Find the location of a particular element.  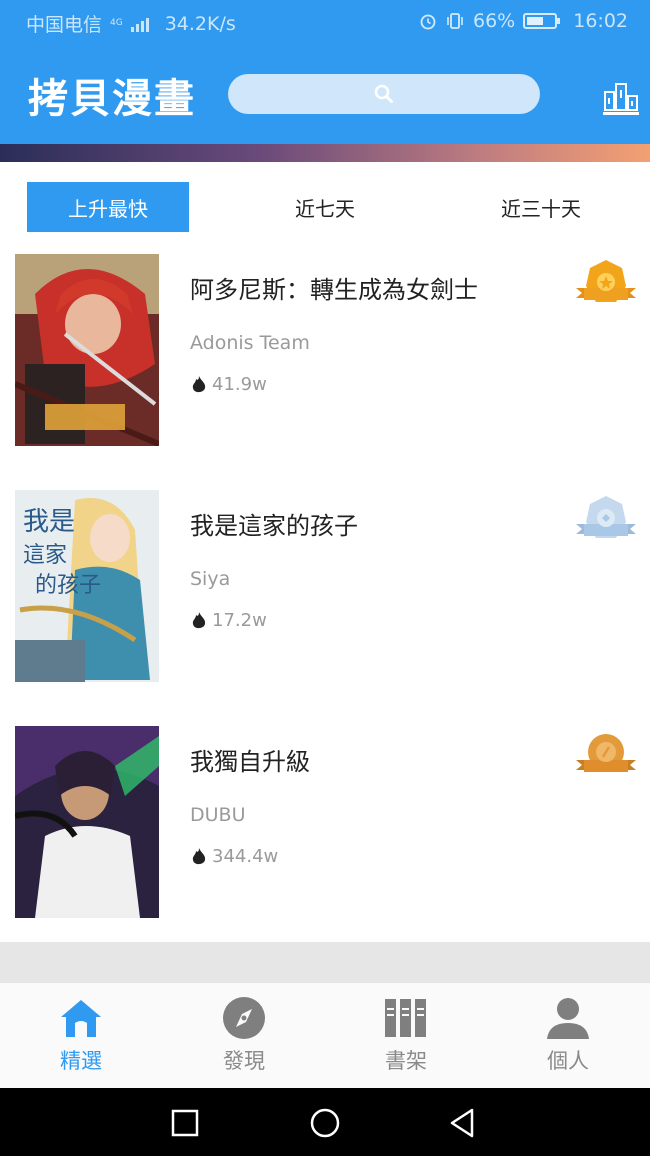

comic-title: 阿多尼斯：轉生成為女劍士 is located at coordinates (334, 290).